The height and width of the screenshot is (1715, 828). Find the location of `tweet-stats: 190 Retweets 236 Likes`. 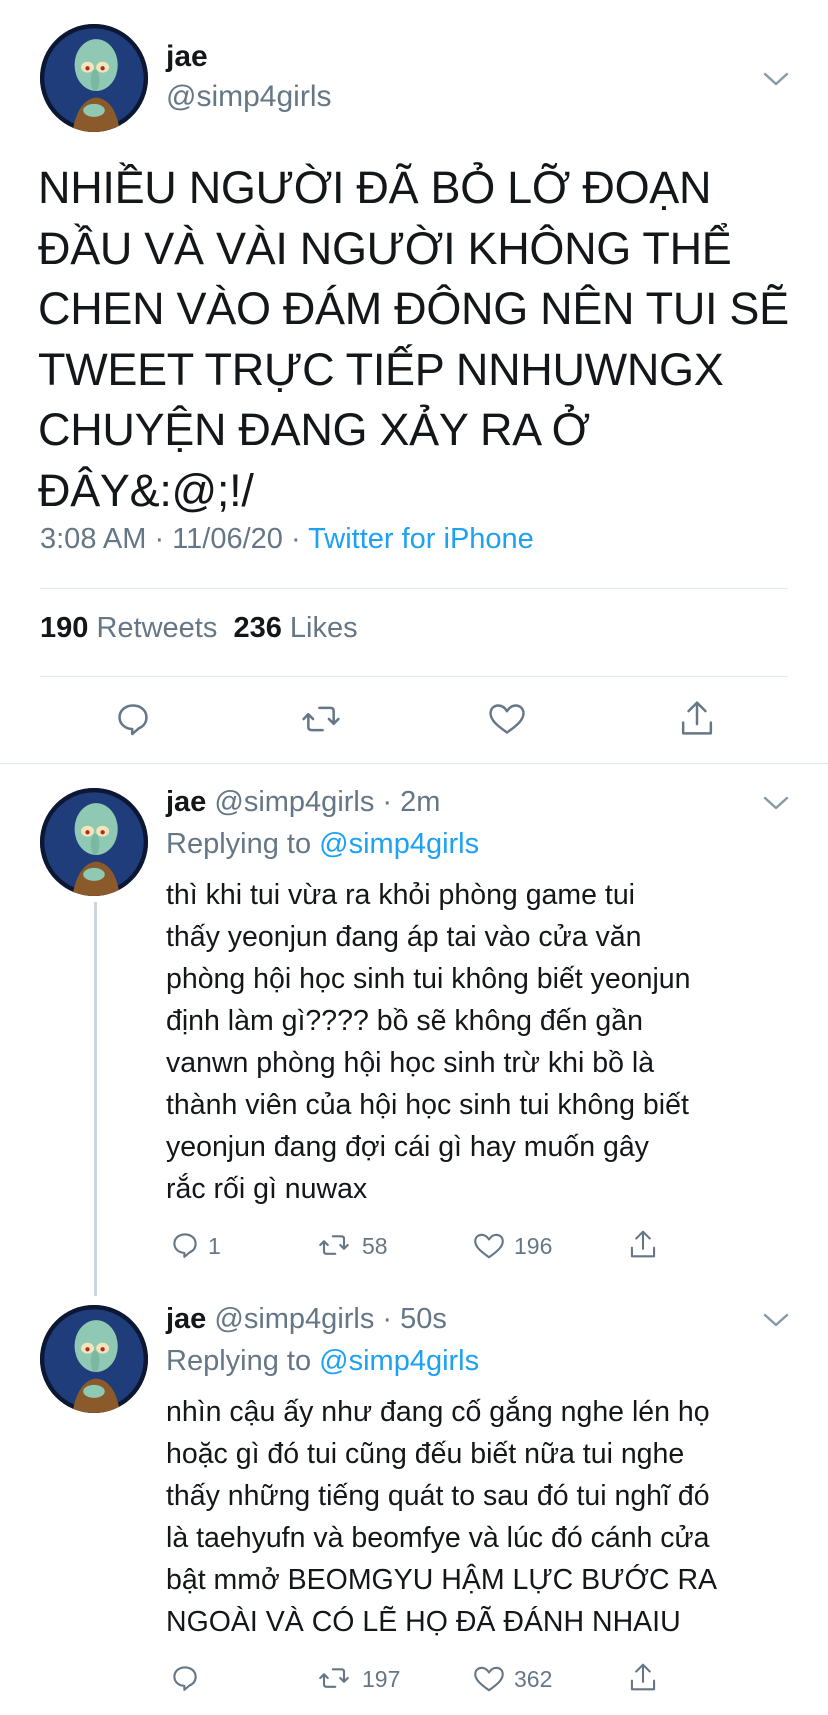

tweet-stats: 190 Retweets 236 Likes is located at coordinates (199, 628).